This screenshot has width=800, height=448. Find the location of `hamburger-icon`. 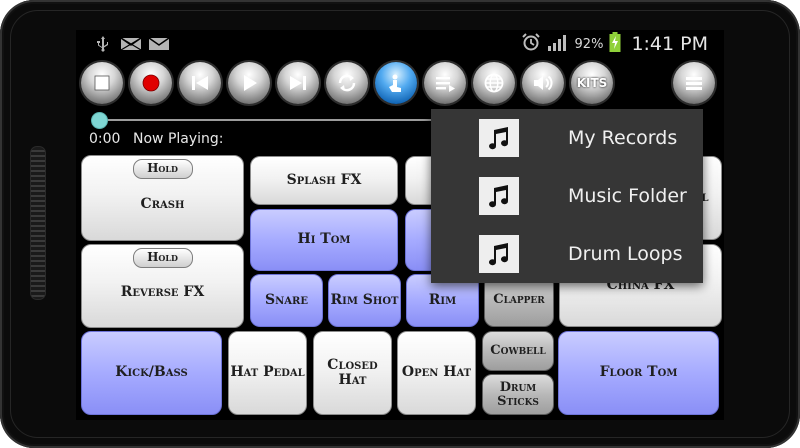

hamburger-icon is located at coordinates (694, 83).